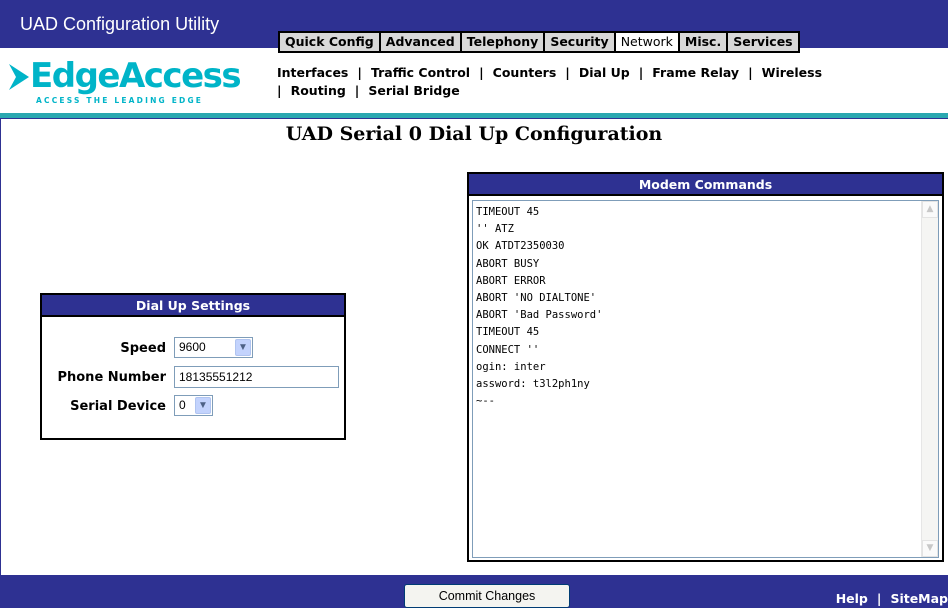 This screenshot has width=948, height=608. Describe the element at coordinates (604, 72) in the screenshot. I see `sub-nav-dial-up: Dial Up` at that location.